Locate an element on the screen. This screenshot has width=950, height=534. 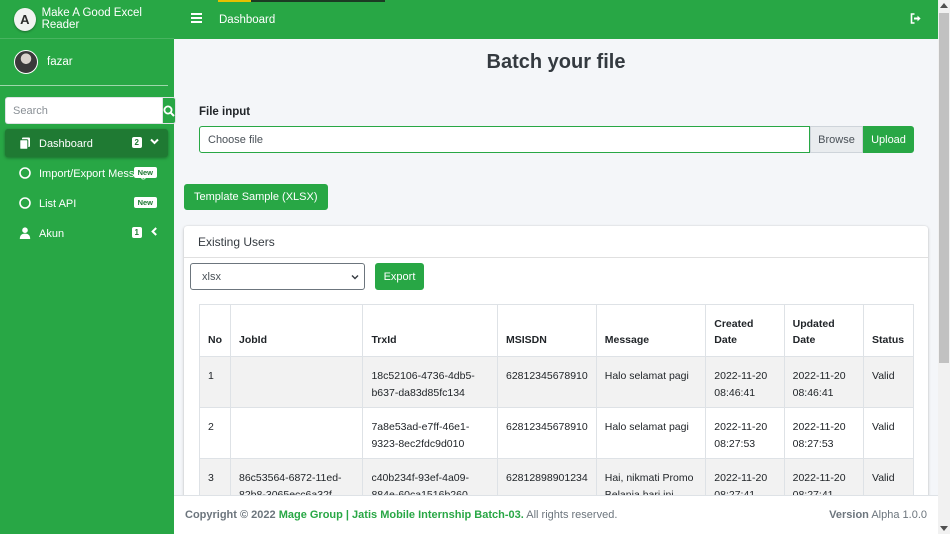
copy-icon is located at coordinates (24, 143).